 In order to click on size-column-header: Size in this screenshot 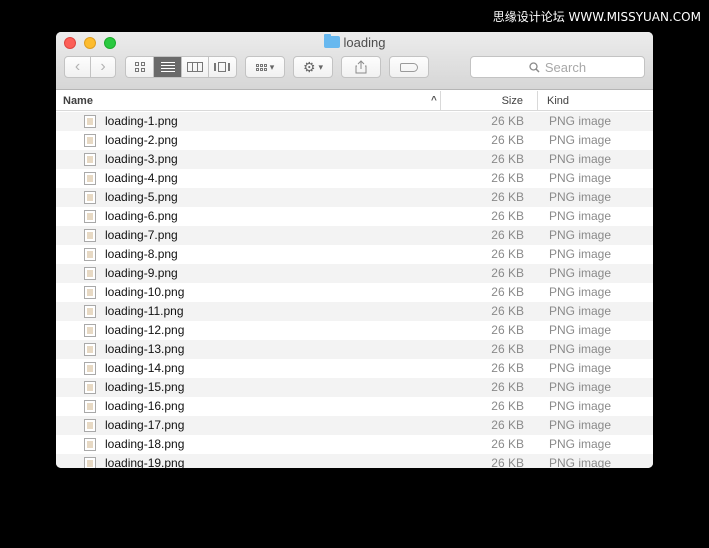, I will do `click(488, 101)`.